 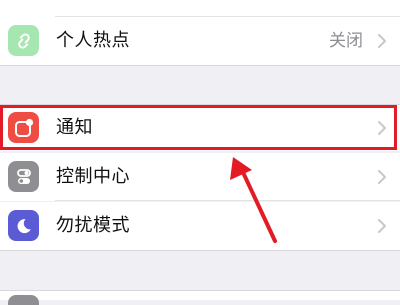 I want to click on settings-row-label: 个人热点, so click(x=93, y=40).